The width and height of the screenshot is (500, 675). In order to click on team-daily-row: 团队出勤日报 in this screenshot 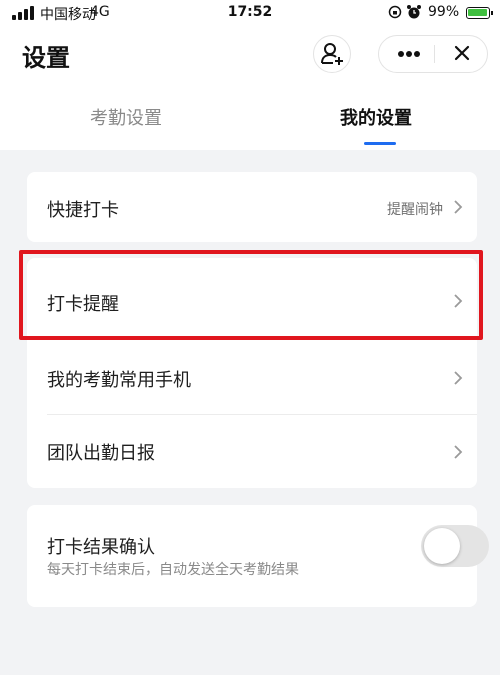, I will do `click(252, 451)`.